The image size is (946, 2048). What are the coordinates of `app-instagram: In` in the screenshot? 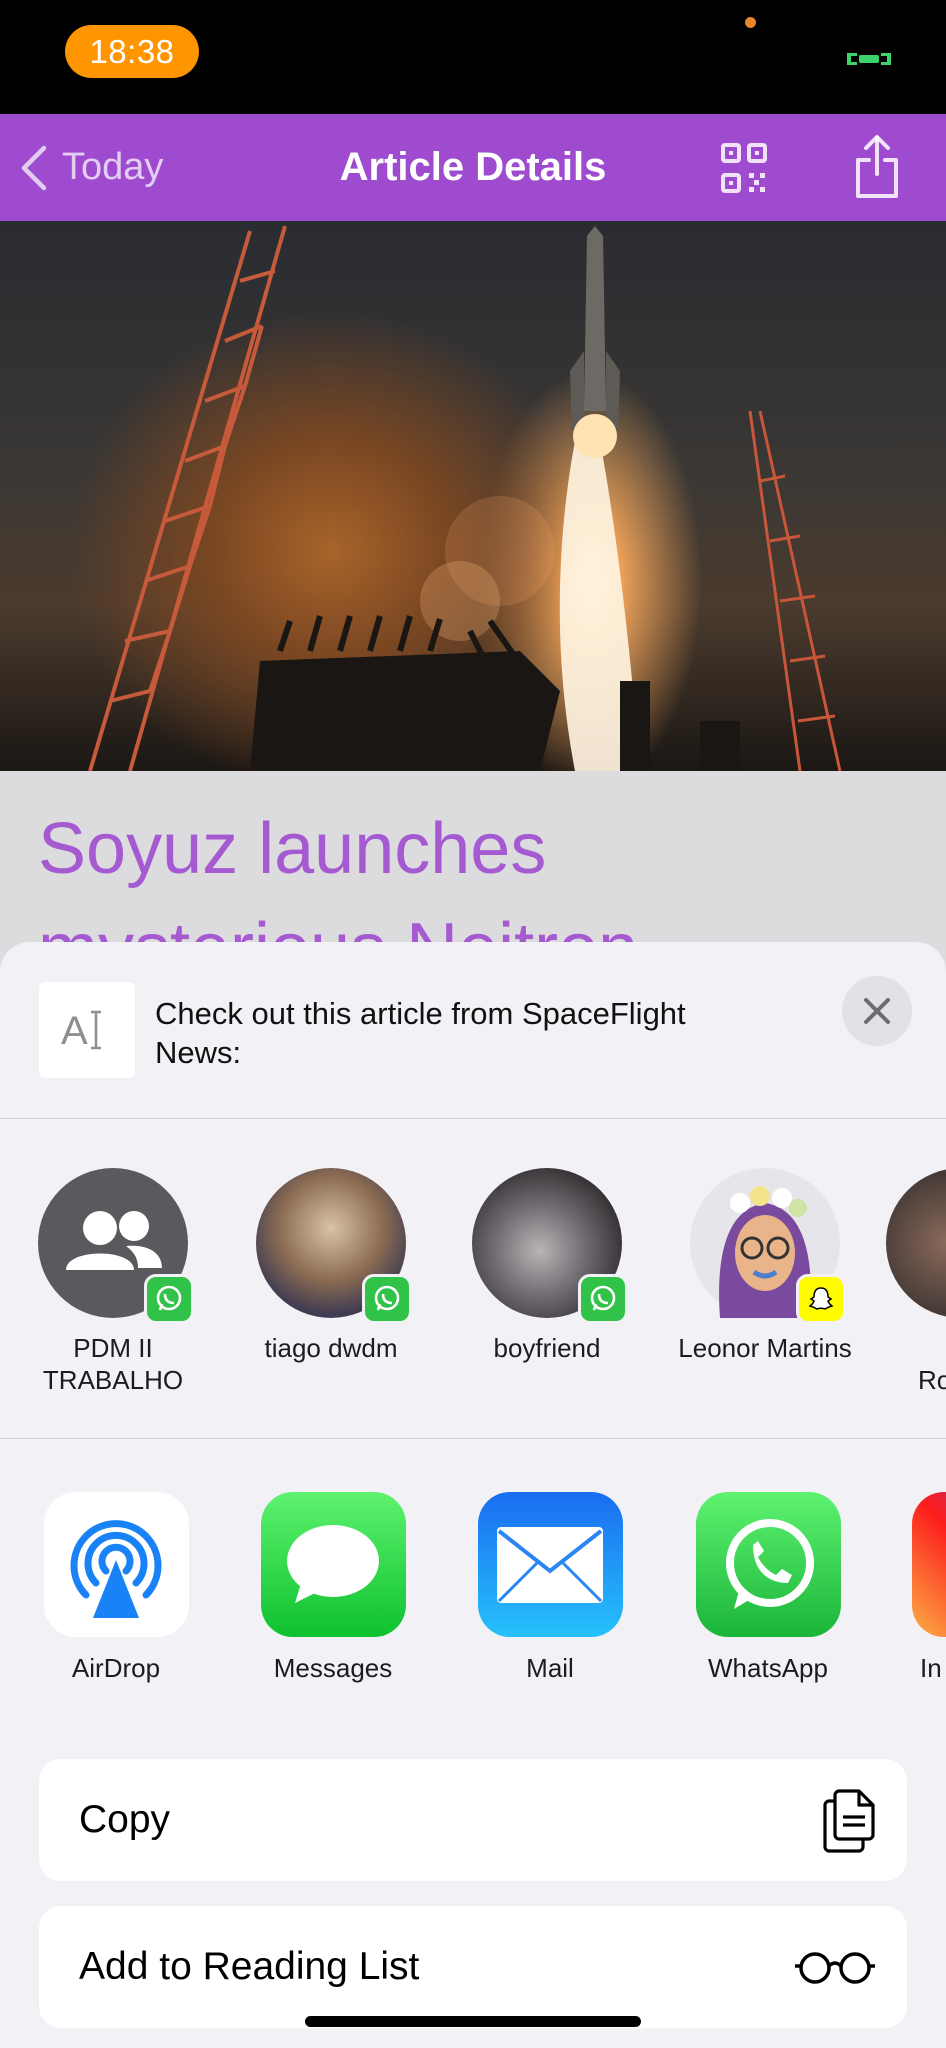 It's located at (918, 1588).